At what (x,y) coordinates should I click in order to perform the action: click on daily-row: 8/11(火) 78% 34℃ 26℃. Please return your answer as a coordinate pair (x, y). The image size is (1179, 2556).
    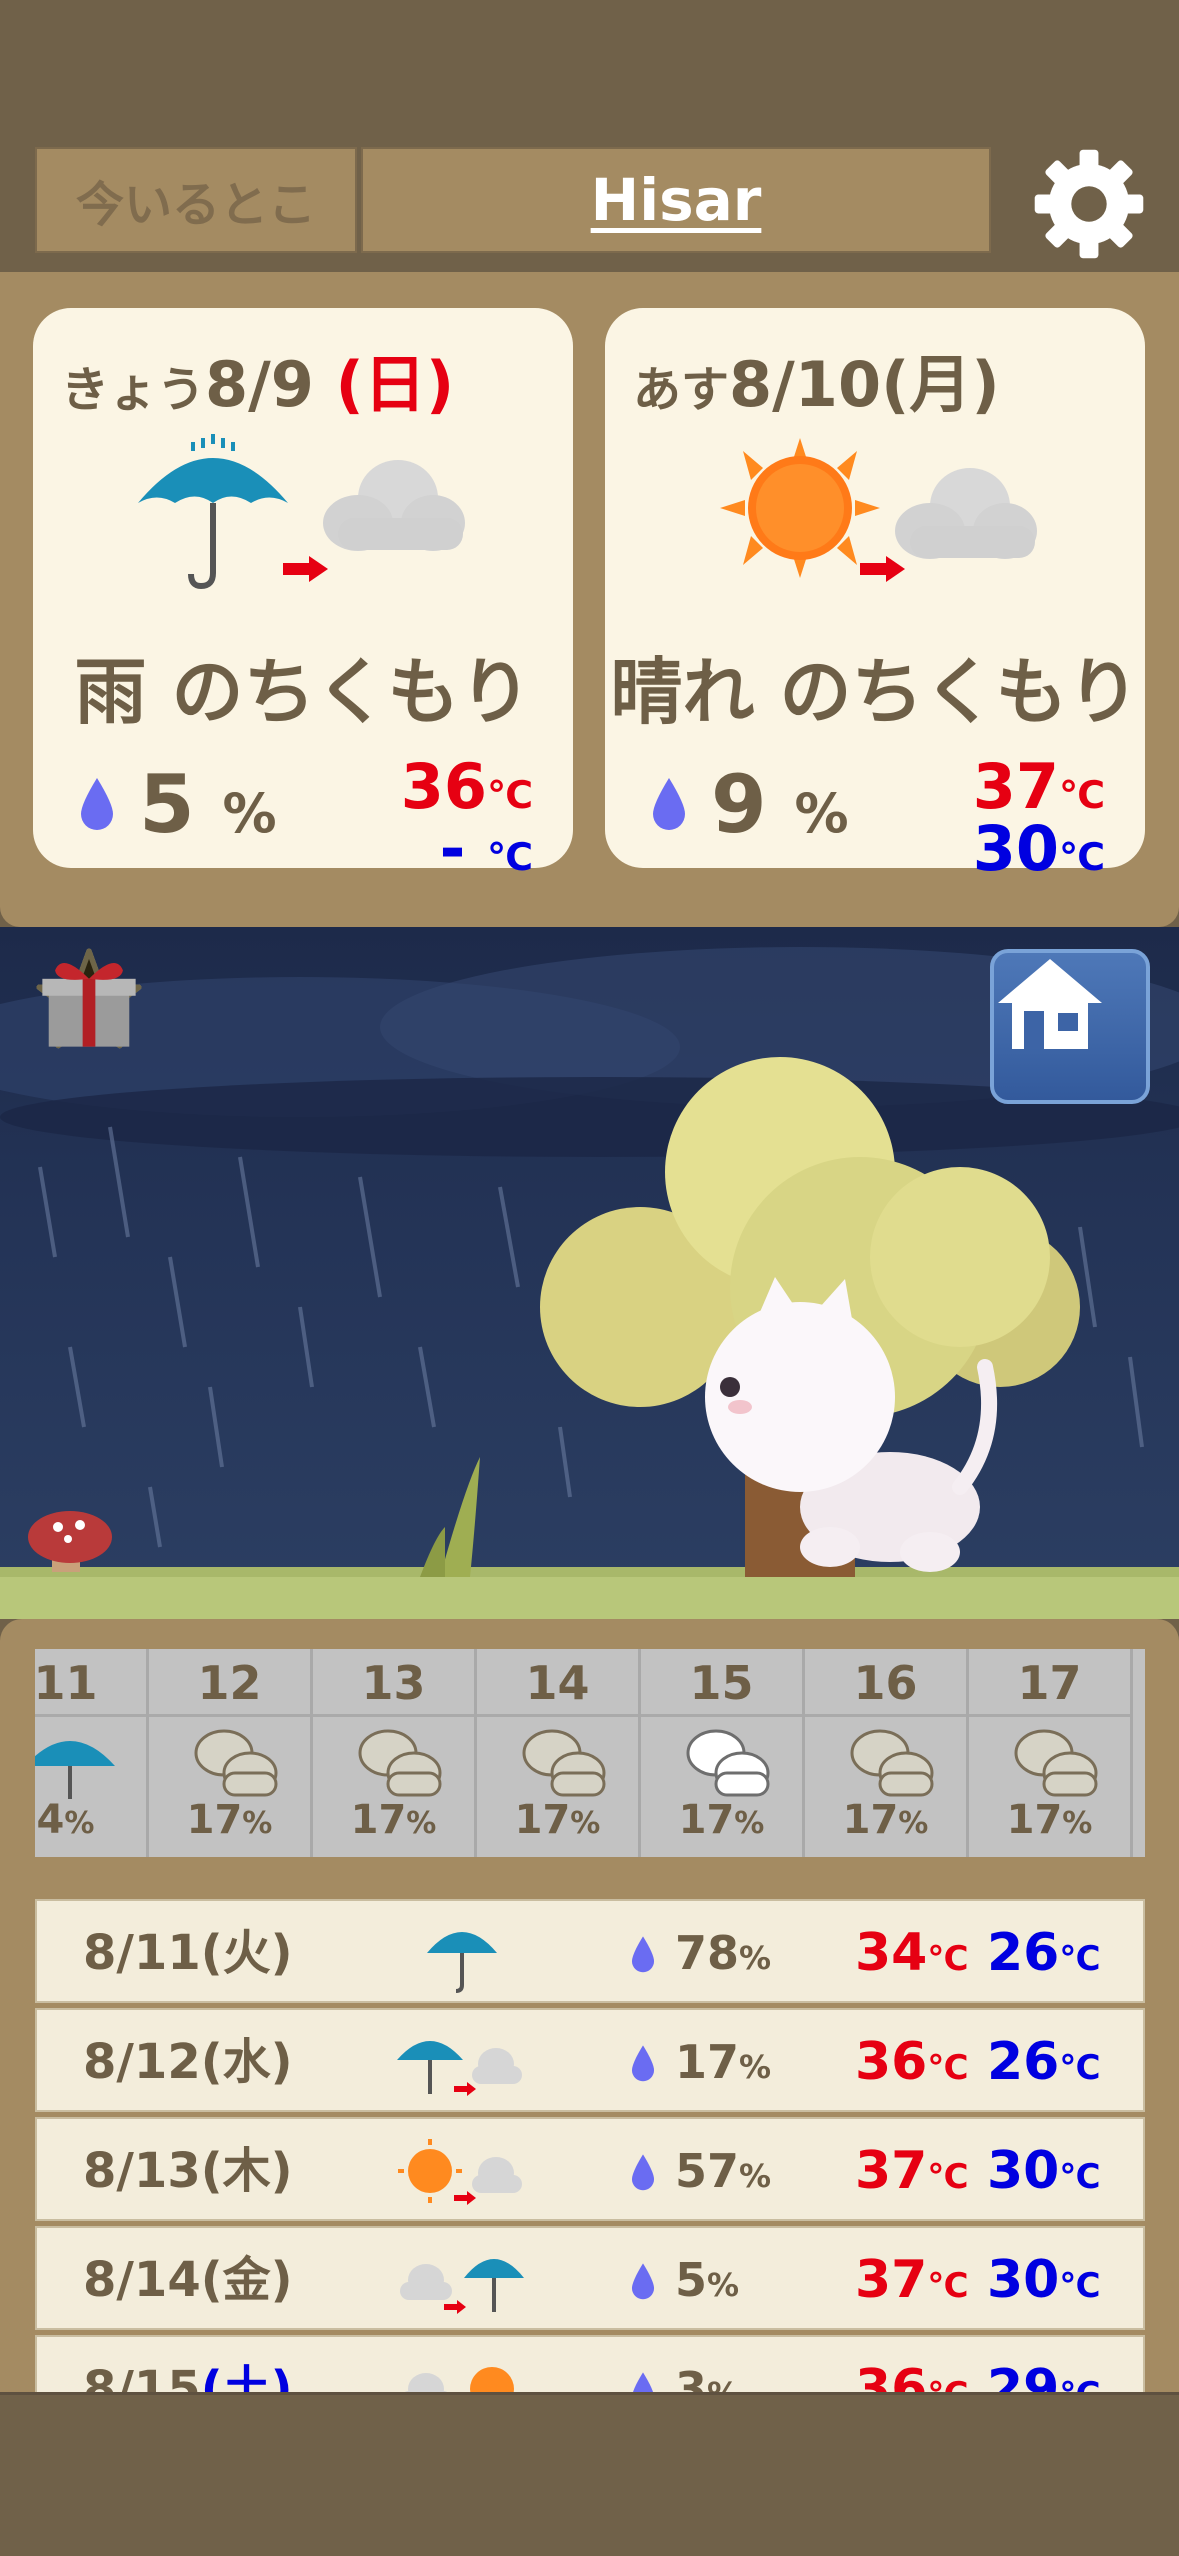
    Looking at the image, I should click on (590, 1951).